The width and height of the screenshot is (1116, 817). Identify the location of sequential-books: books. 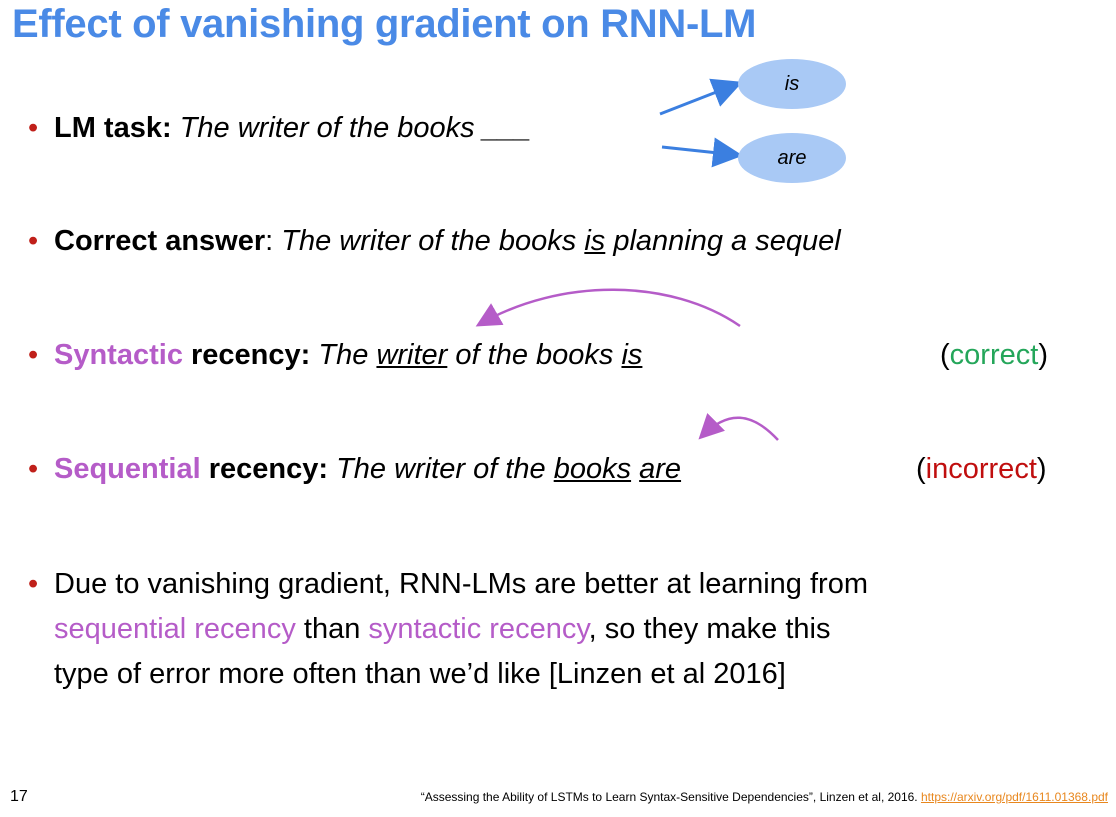
(592, 469).